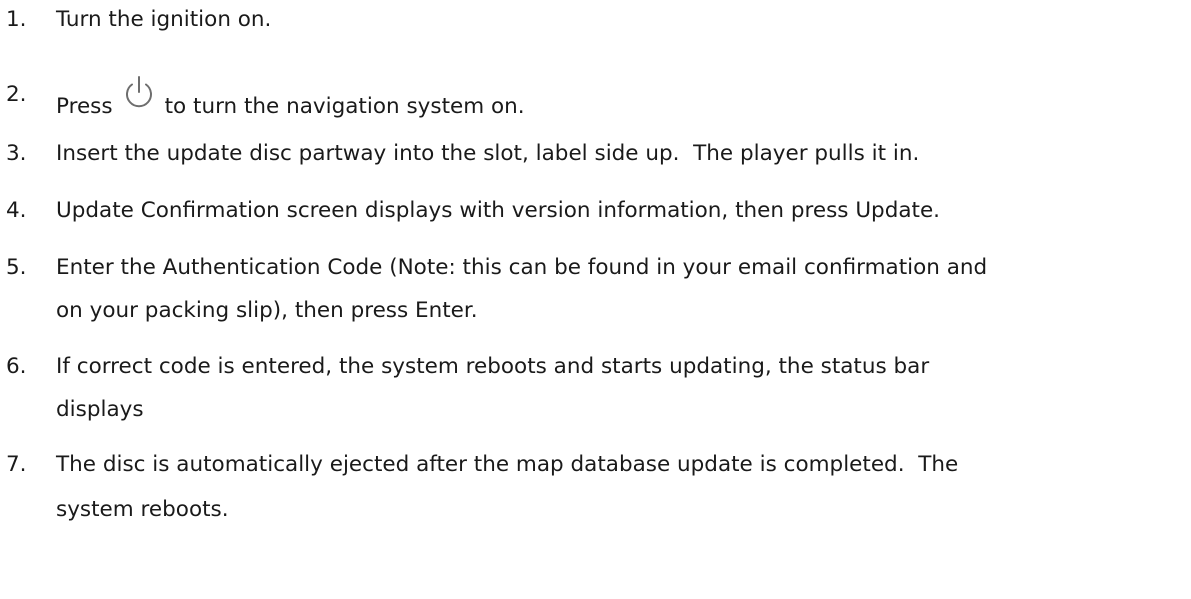  Describe the element at coordinates (84, 106) in the screenshot. I see `step-text-before-icon: Press` at that location.